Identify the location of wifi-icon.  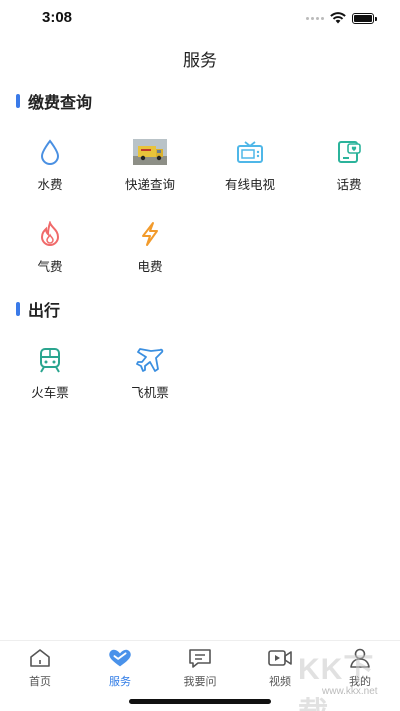
(338, 18).